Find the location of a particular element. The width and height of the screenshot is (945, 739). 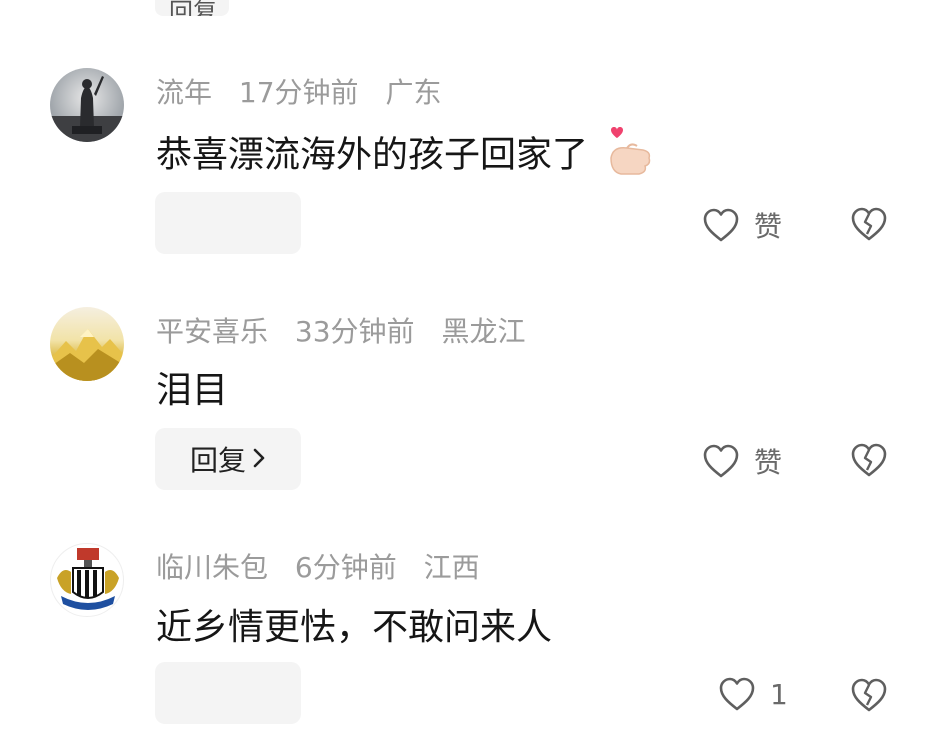

comment-text: 恭喜漂流海外的孩子回家了 is located at coordinates (405, 156).